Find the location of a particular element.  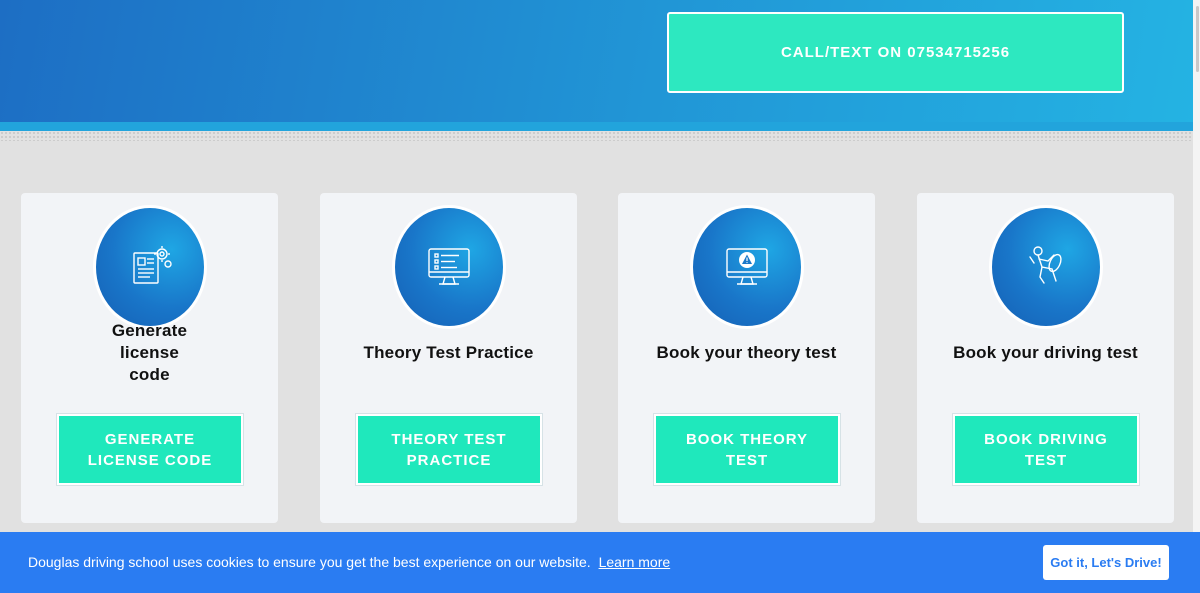

computer-warning-icon is located at coordinates (747, 266).